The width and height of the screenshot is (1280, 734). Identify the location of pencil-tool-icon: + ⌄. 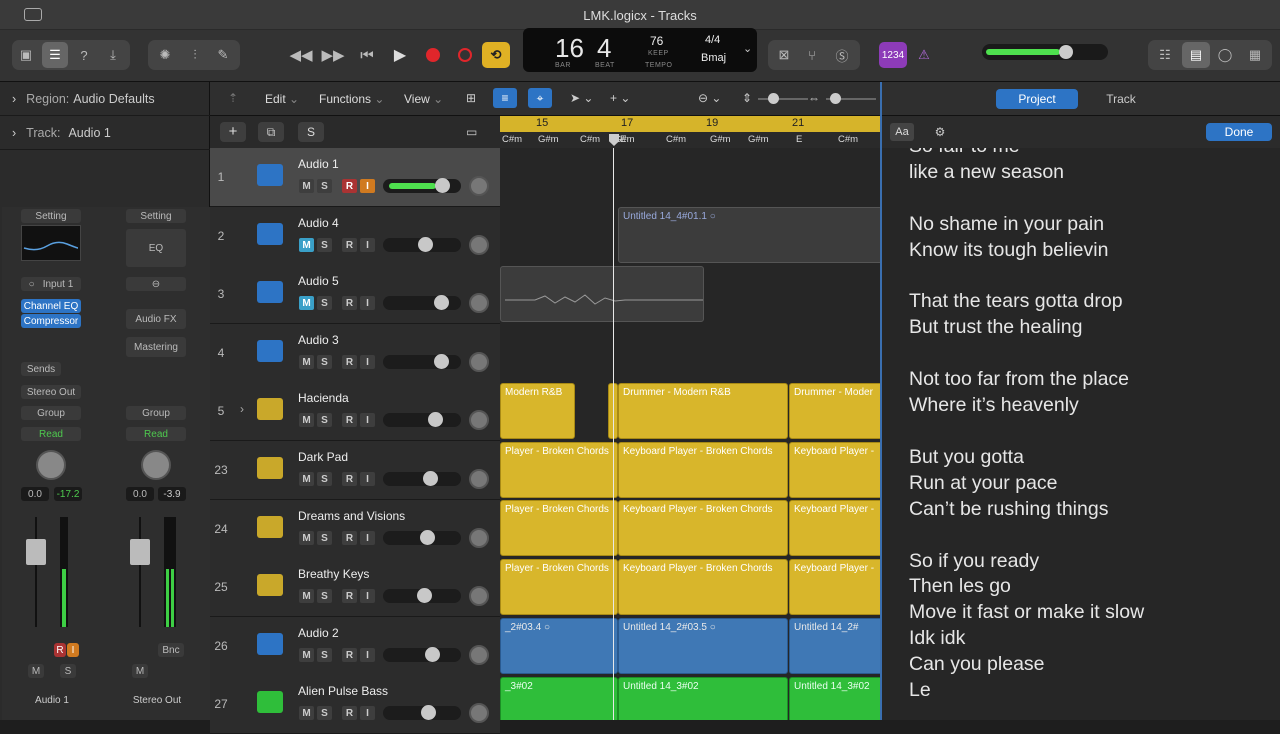
(620, 98).